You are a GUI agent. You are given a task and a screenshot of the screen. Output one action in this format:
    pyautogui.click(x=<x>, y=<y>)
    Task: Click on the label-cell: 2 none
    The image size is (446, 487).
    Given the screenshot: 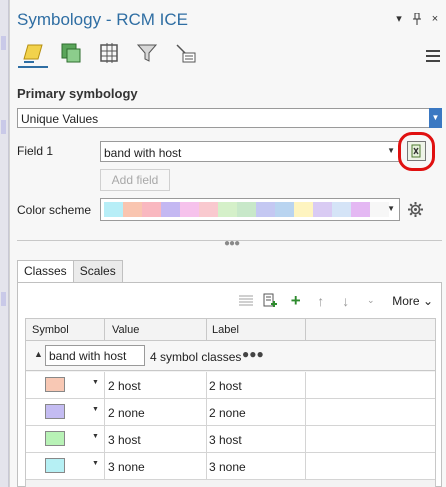 What is the action you would take?
    pyautogui.click(x=227, y=413)
    